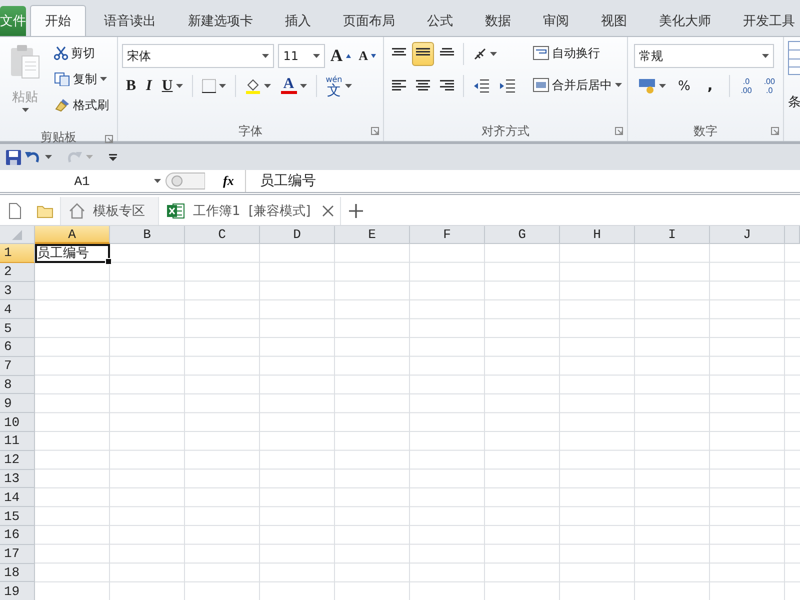  Describe the element at coordinates (369, 21) in the screenshot. I see `ribbon-tab: 页面布局` at that location.